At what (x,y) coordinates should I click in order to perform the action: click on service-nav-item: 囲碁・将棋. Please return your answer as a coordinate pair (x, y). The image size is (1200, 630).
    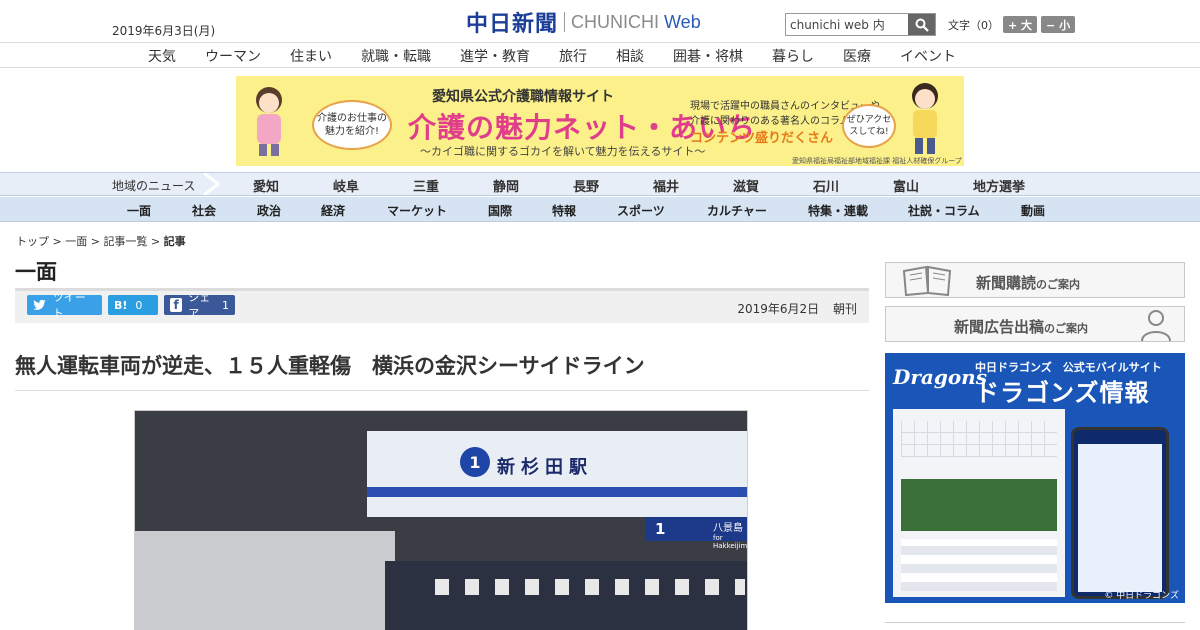
    Looking at the image, I should click on (708, 56).